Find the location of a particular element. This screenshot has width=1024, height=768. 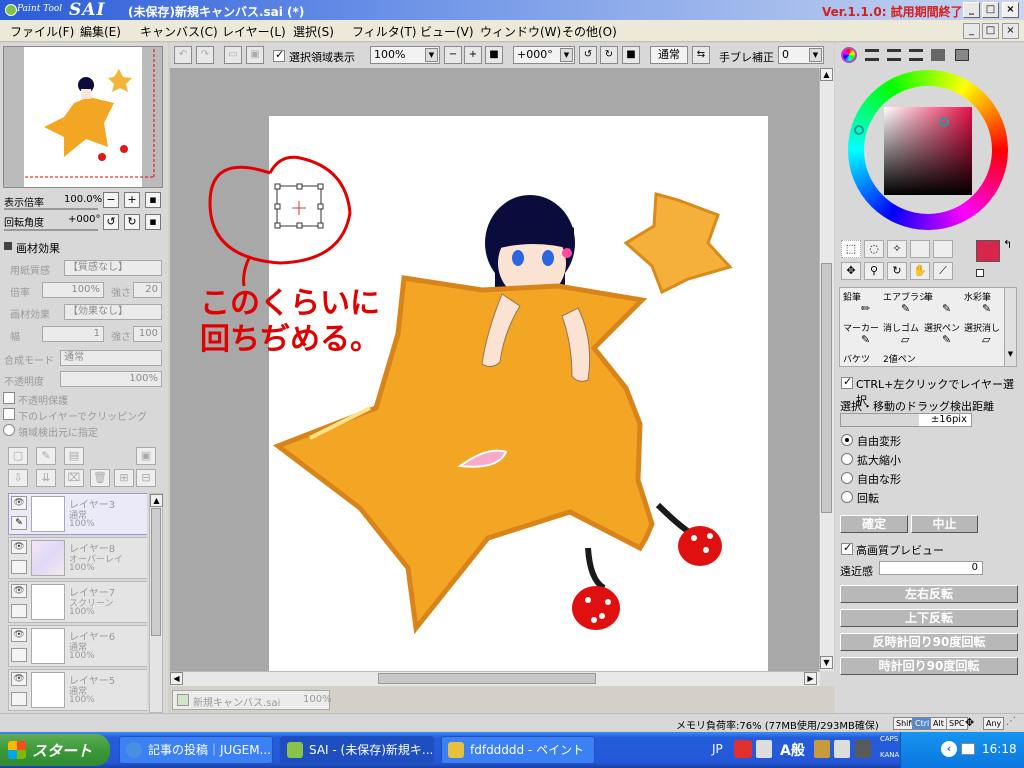

rotate-cw-button: 時計回り90度回転 is located at coordinates (929, 666).